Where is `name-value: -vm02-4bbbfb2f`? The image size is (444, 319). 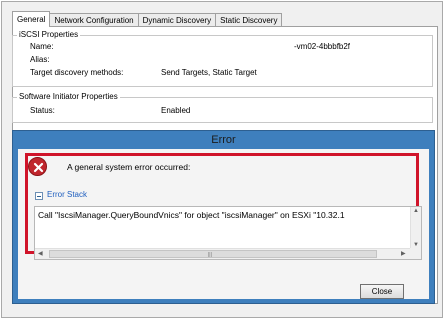 name-value: -vm02-4bbbfb2f is located at coordinates (322, 46).